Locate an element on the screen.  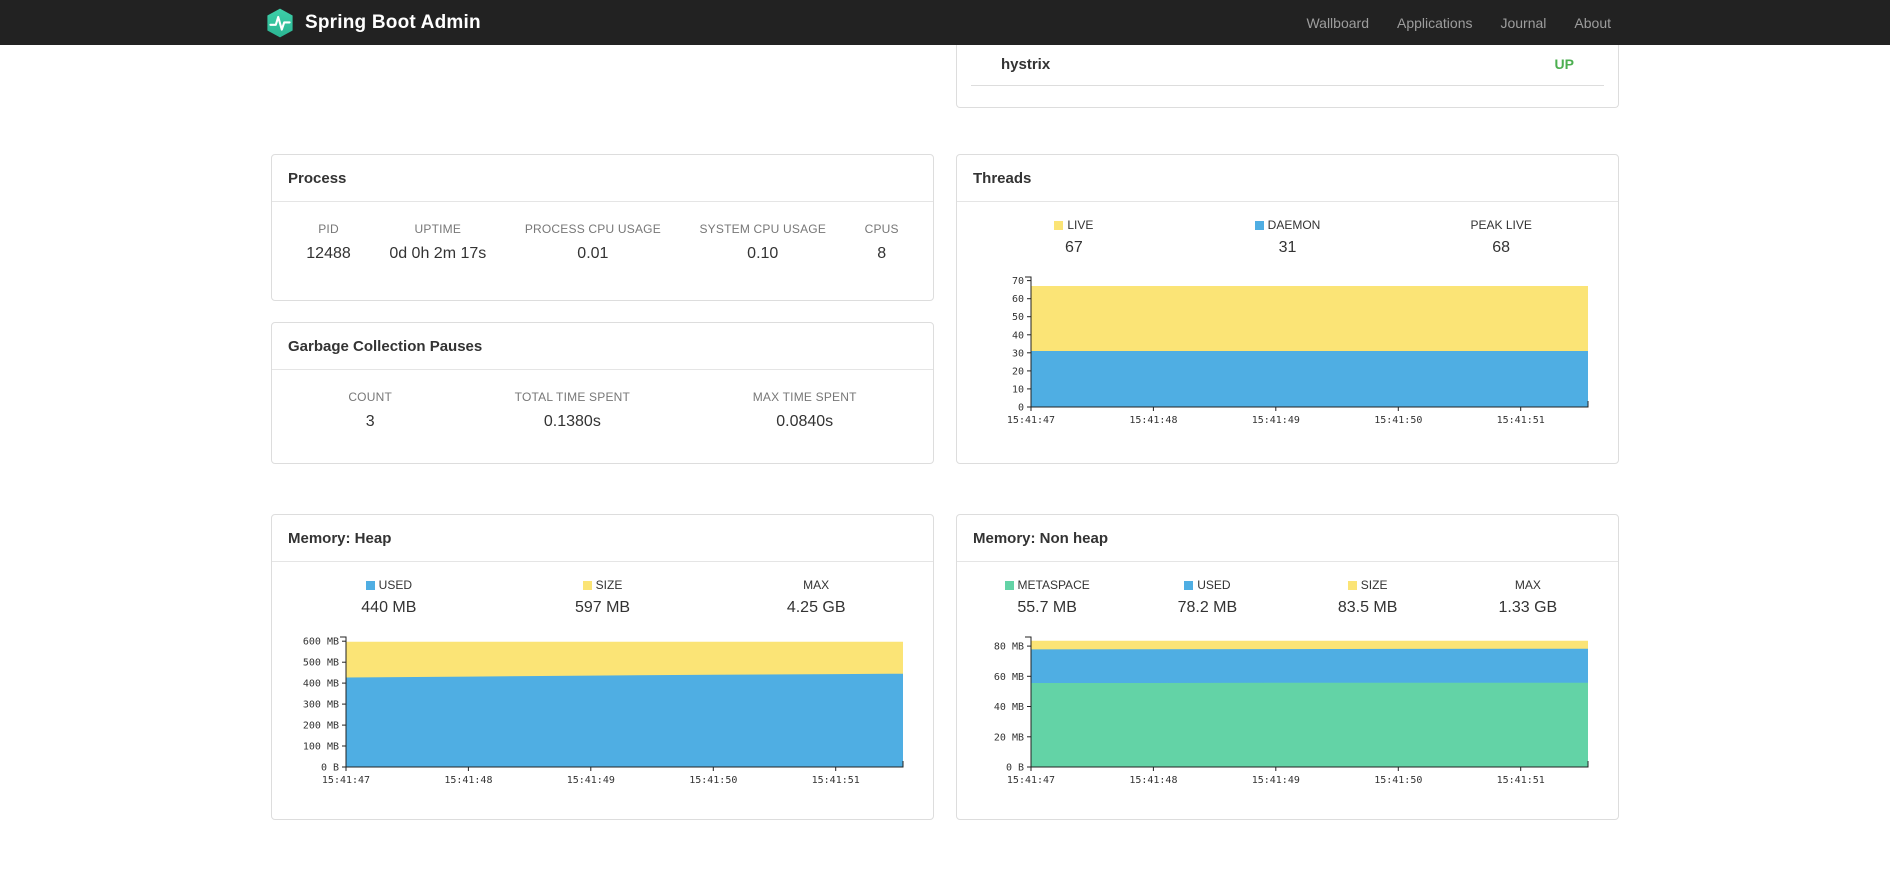
svg-text: 40 is located at coordinates (1018, 335).